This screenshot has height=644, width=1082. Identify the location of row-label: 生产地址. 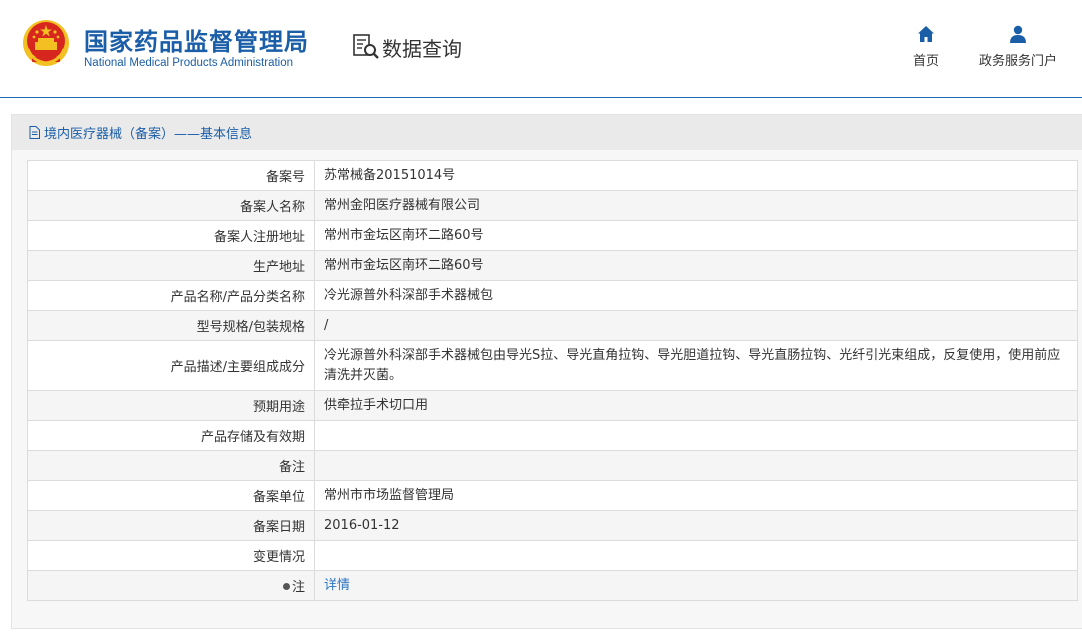
(171, 265).